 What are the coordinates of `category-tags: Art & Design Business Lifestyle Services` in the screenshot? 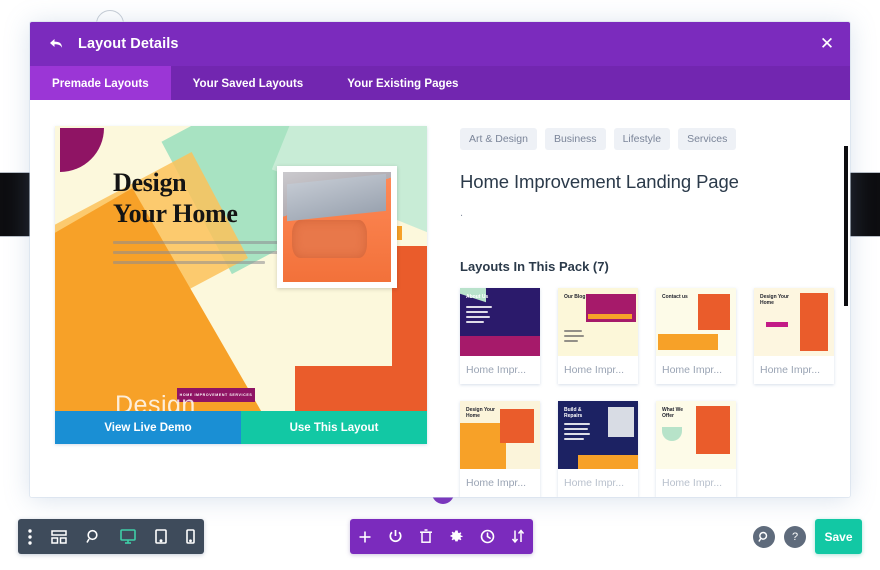 It's located at (655, 139).